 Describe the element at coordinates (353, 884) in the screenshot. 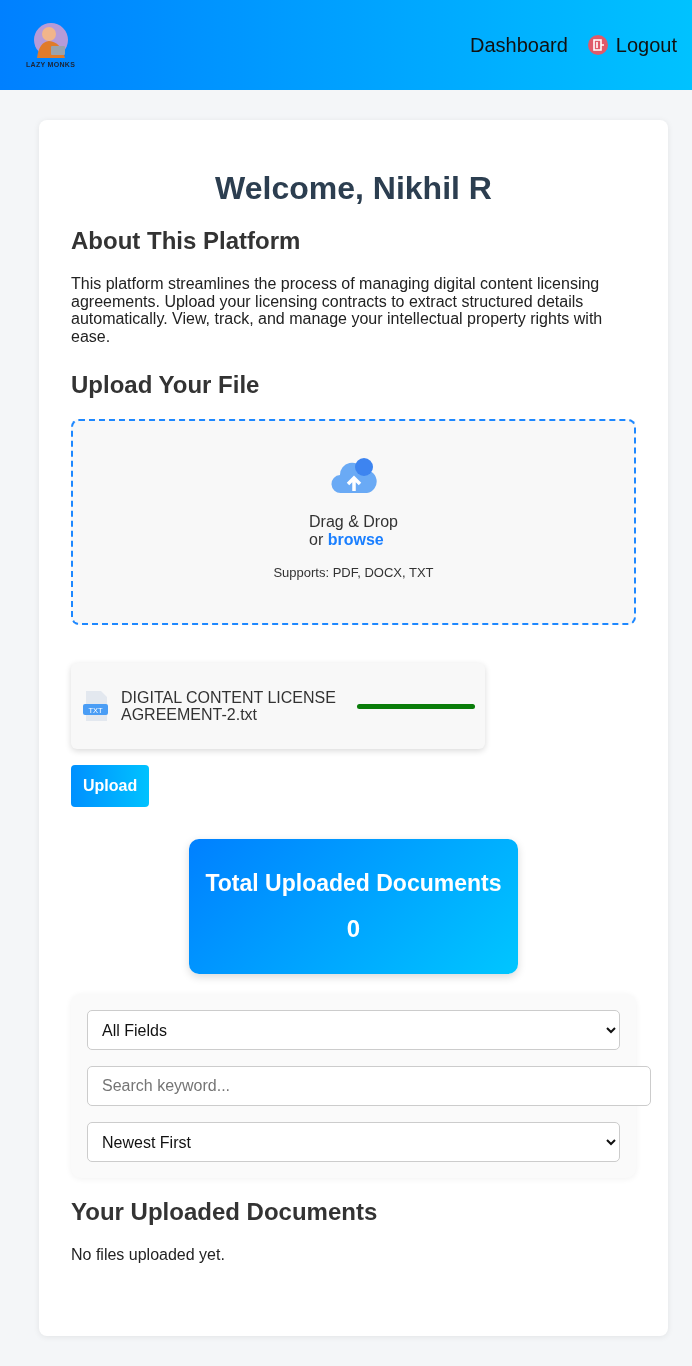

I see `stats-title: Total Uploaded Documents` at that location.